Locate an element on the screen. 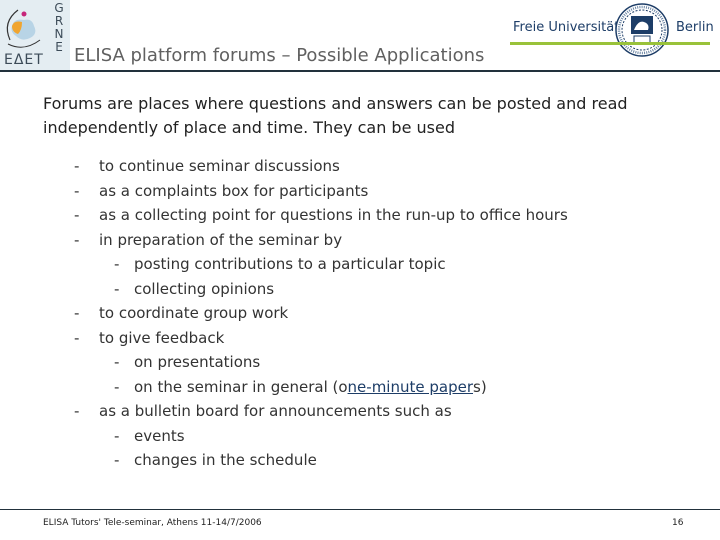  bullet-text: to coordinate group work is located at coordinates (194, 313).